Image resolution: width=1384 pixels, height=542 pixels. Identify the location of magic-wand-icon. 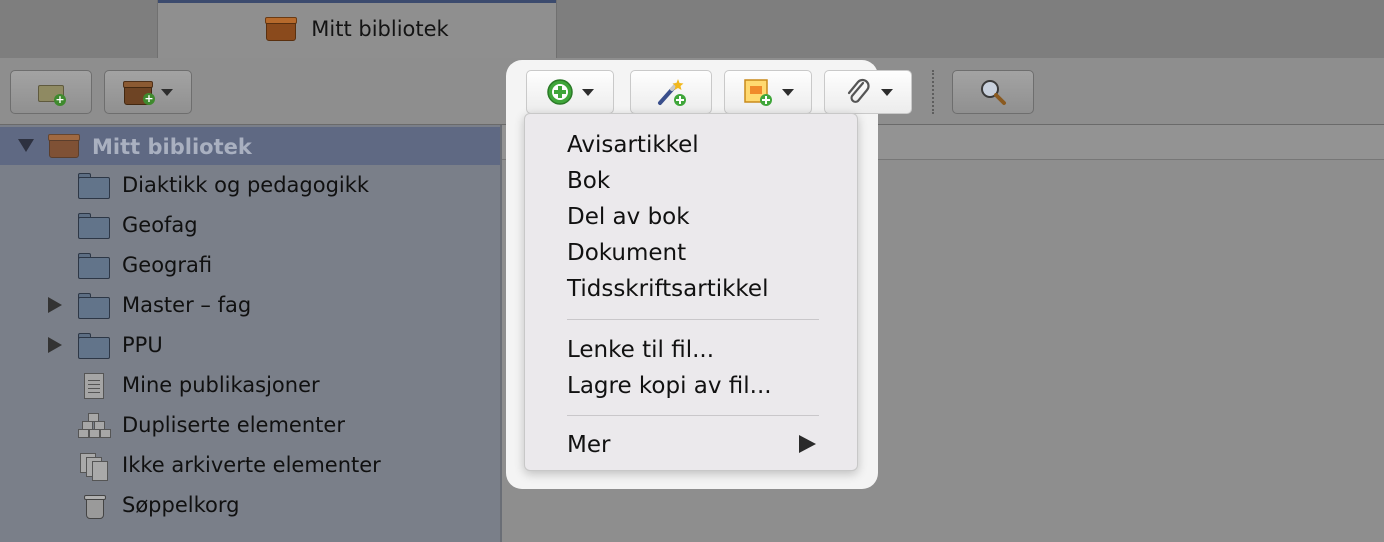
(672, 92).